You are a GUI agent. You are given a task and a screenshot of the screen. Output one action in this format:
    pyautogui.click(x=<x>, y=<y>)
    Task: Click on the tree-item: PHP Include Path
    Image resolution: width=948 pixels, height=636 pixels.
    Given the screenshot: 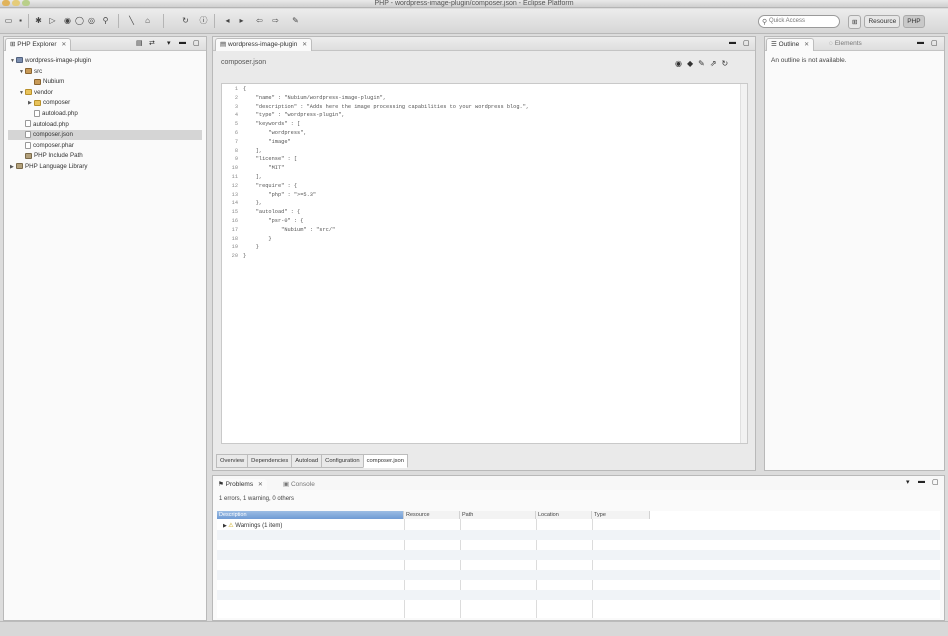 What is the action you would take?
    pyautogui.click(x=105, y=156)
    